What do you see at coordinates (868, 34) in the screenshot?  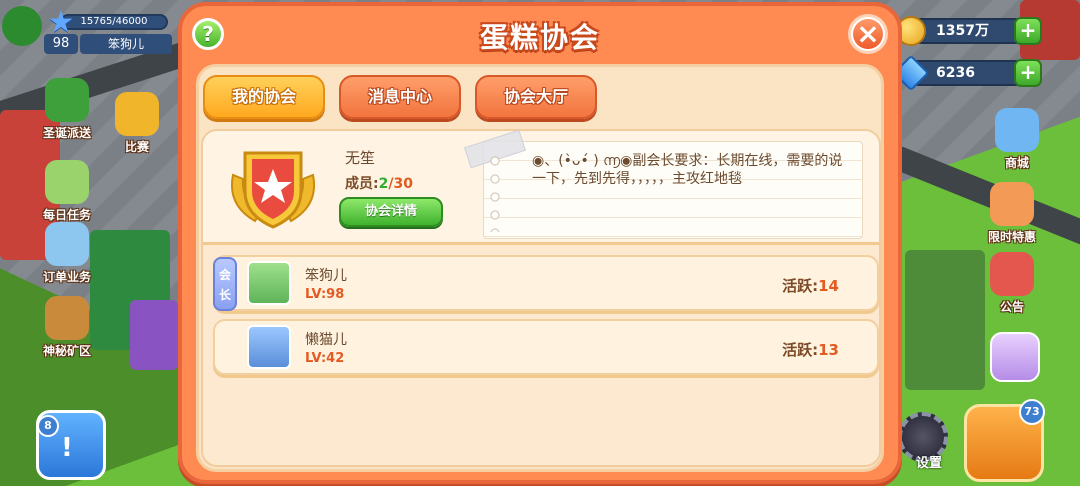 I see `close-button` at bounding box center [868, 34].